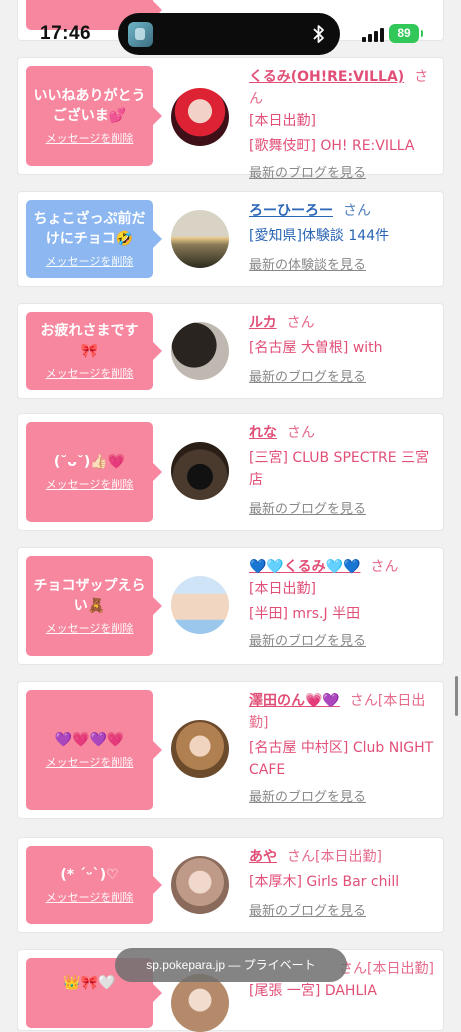  I want to click on user-name: くるみ(OH!RE:VILLA), so click(326, 77).